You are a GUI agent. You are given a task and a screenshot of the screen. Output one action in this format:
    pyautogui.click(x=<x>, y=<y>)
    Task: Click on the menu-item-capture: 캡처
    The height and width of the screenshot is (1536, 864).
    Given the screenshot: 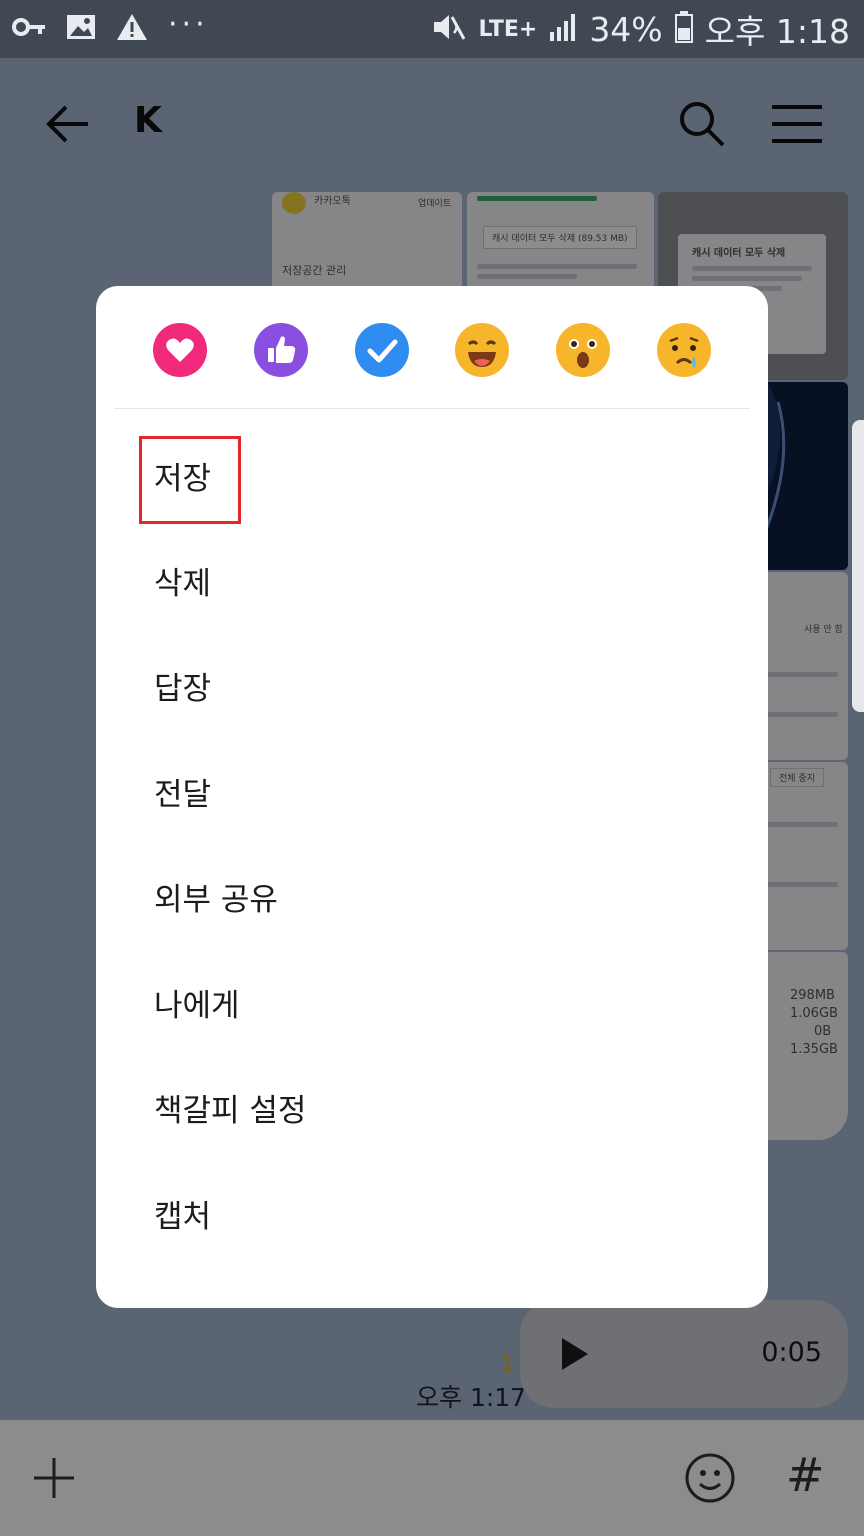 What is the action you would take?
    pyautogui.click(x=182, y=1217)
    